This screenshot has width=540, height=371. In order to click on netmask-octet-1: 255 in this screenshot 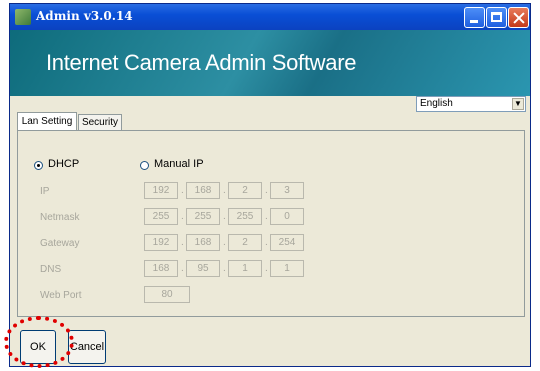, I will do `click(161, 216)`.